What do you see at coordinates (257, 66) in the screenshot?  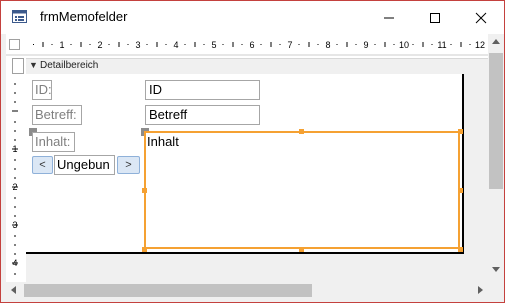 I see `section-header-detailbereich: ▼ Detailbereich` at bounding box center [257, 66].